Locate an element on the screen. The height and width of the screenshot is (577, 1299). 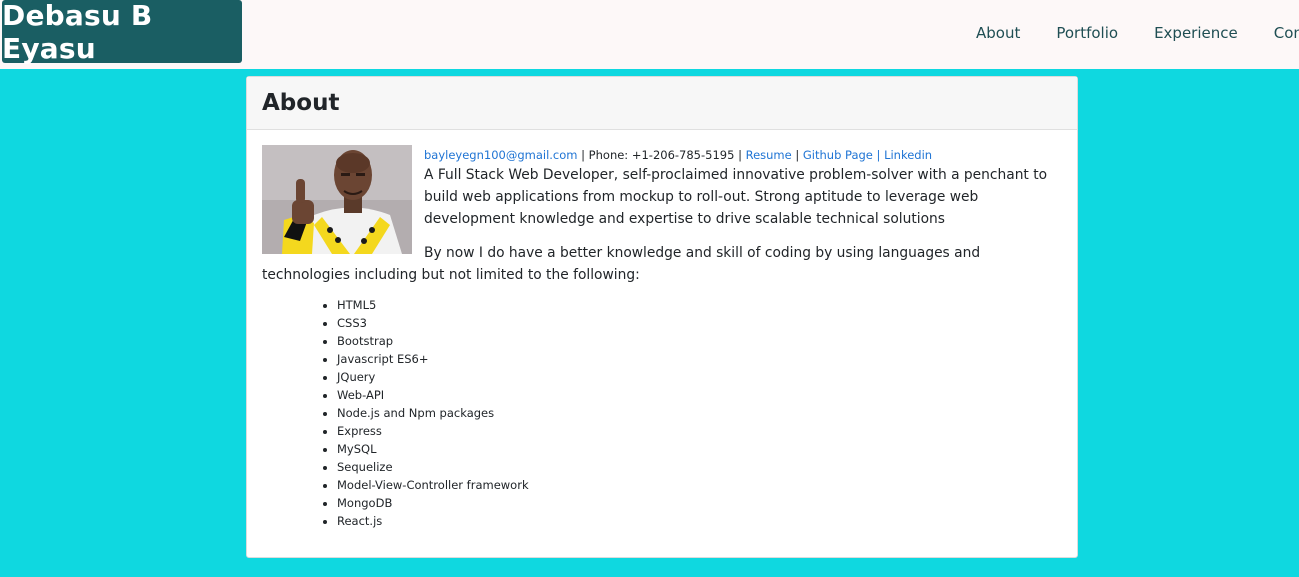
list-item: Sequelize is located at coordinates (699, 467).